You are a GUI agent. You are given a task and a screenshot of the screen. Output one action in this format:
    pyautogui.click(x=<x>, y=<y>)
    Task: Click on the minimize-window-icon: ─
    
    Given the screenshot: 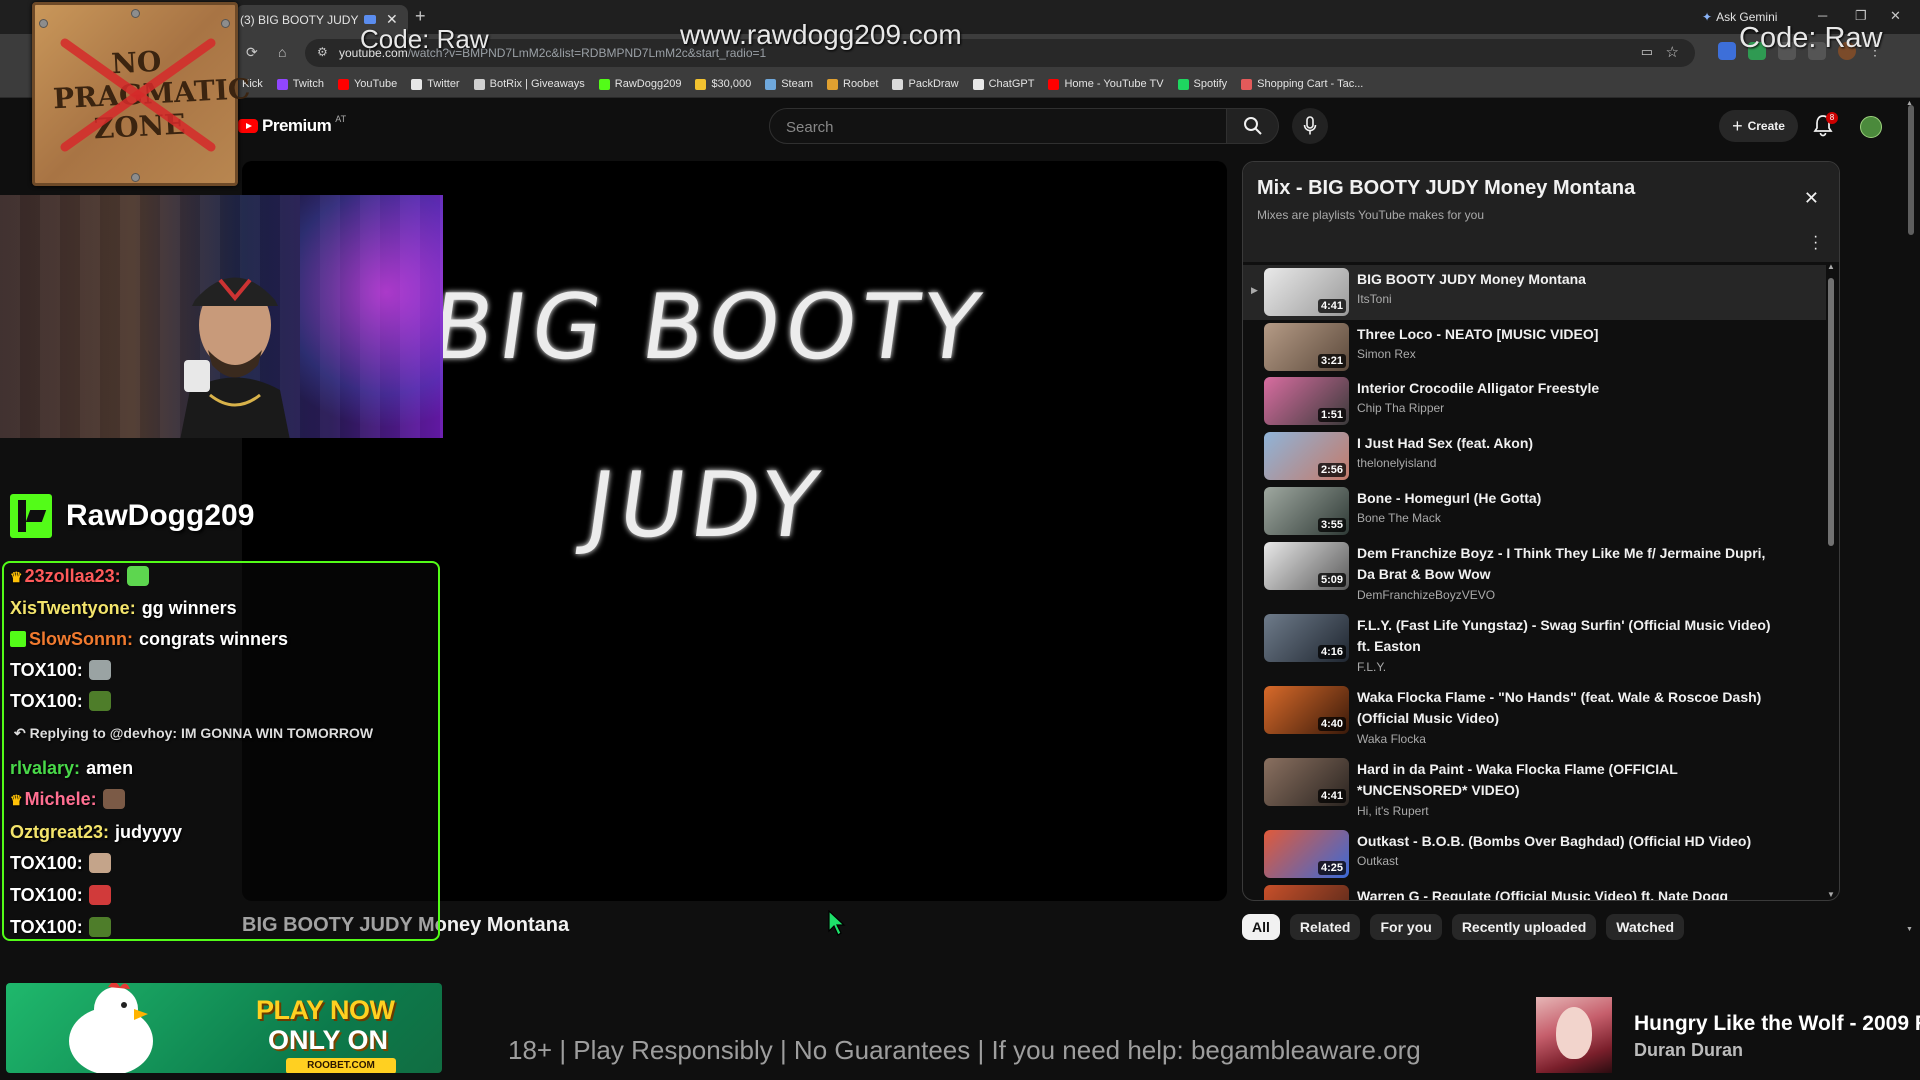 What is the action you would take?
    pyautogui.click(x=1822, y=15)
    